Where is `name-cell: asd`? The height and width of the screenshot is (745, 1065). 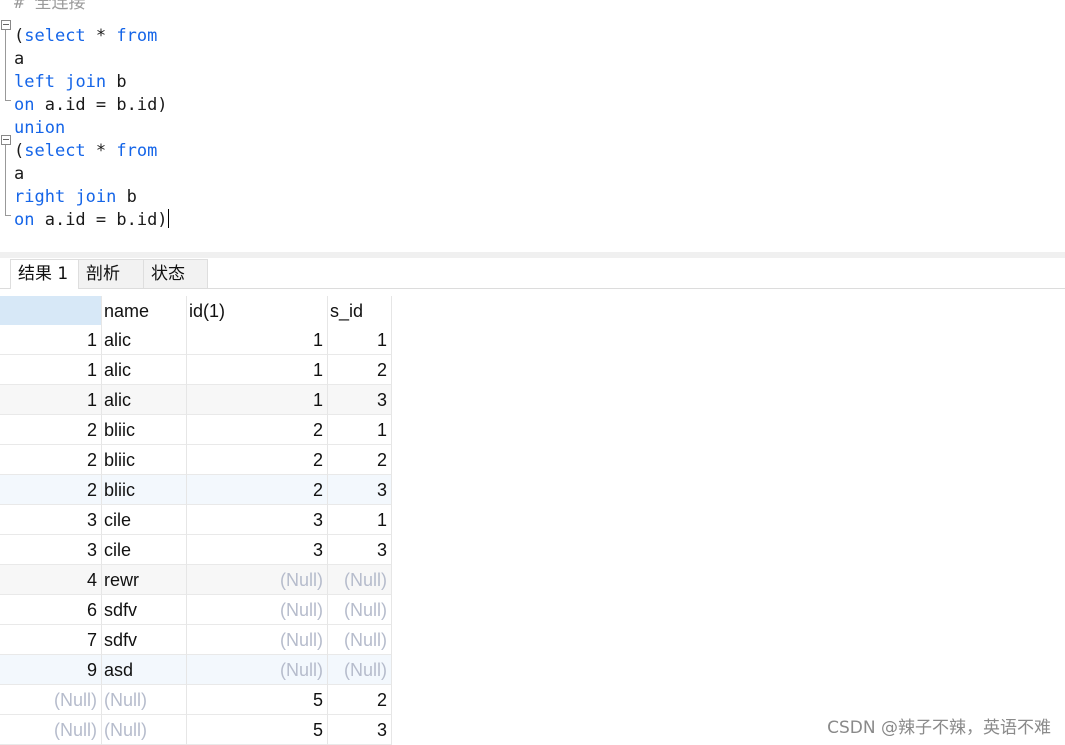
name-cell: asd is located at coordinates (144, 670).